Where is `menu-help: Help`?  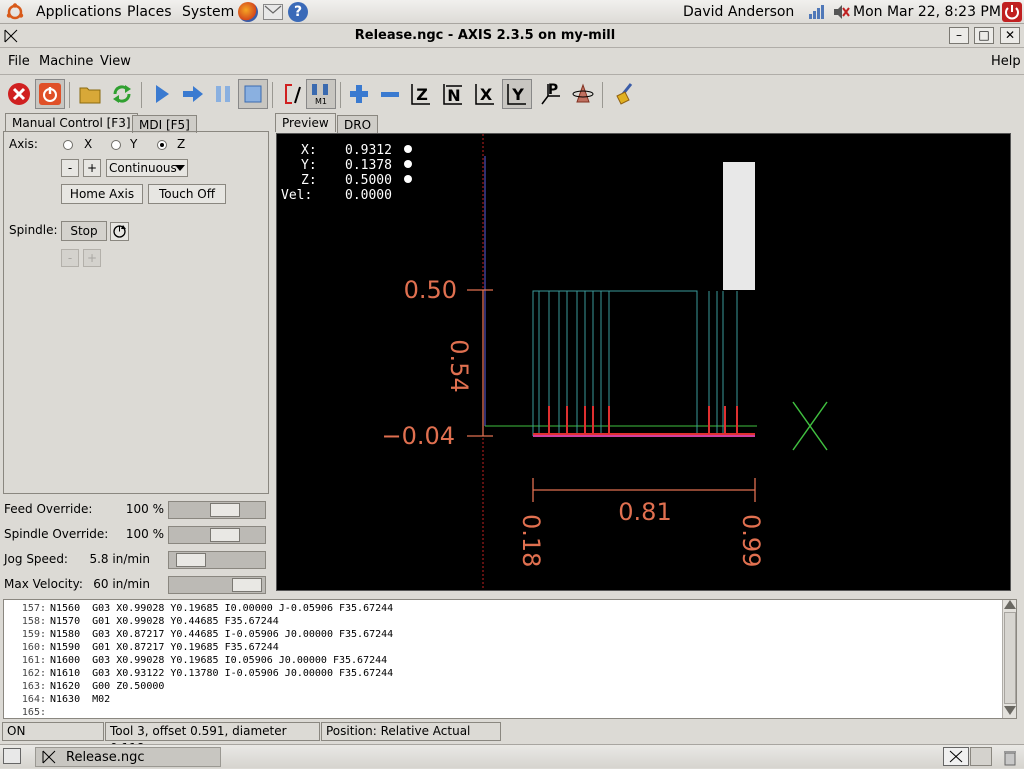
menu-help: Help is located at coordinates (1006, 61).